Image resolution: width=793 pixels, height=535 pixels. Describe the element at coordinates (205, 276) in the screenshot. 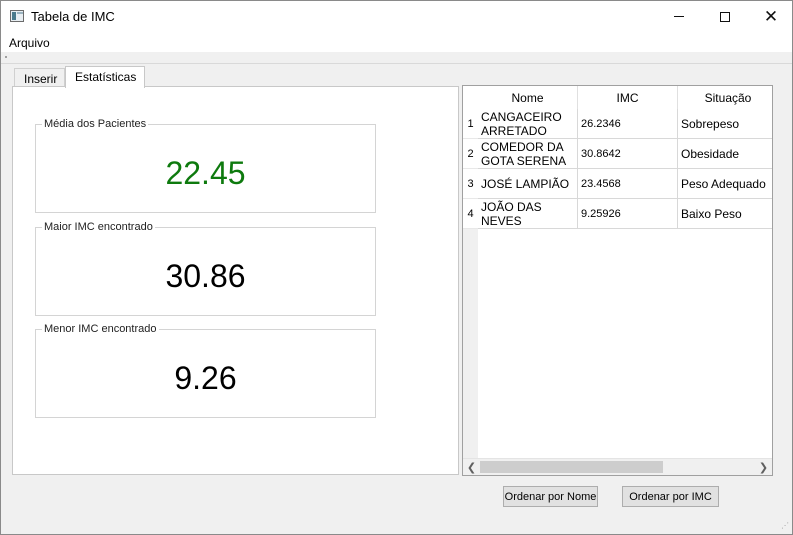

I see `max-imc-value: 30.86` at that location.